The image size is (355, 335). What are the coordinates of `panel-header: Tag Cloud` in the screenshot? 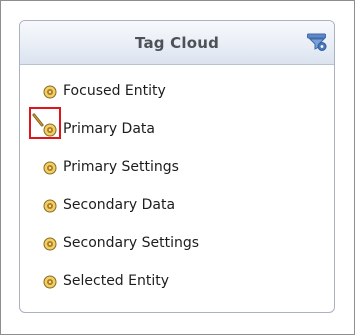 It's located at (177, 43).